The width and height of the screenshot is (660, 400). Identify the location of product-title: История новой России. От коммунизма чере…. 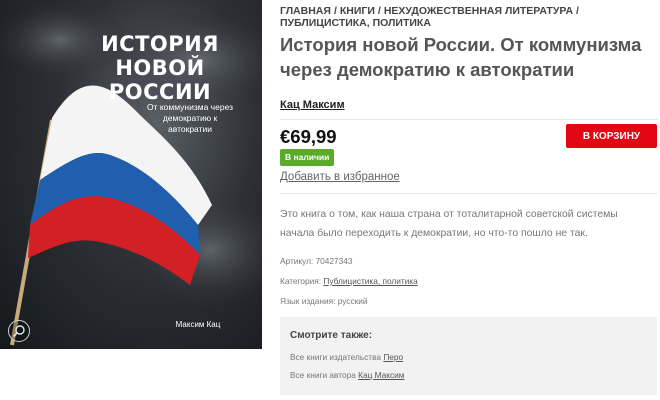
(461, 57).